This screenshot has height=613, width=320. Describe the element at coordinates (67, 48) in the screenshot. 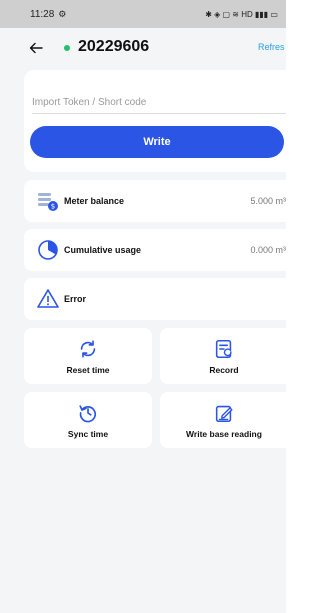

I see `online-status-dot` at that location.